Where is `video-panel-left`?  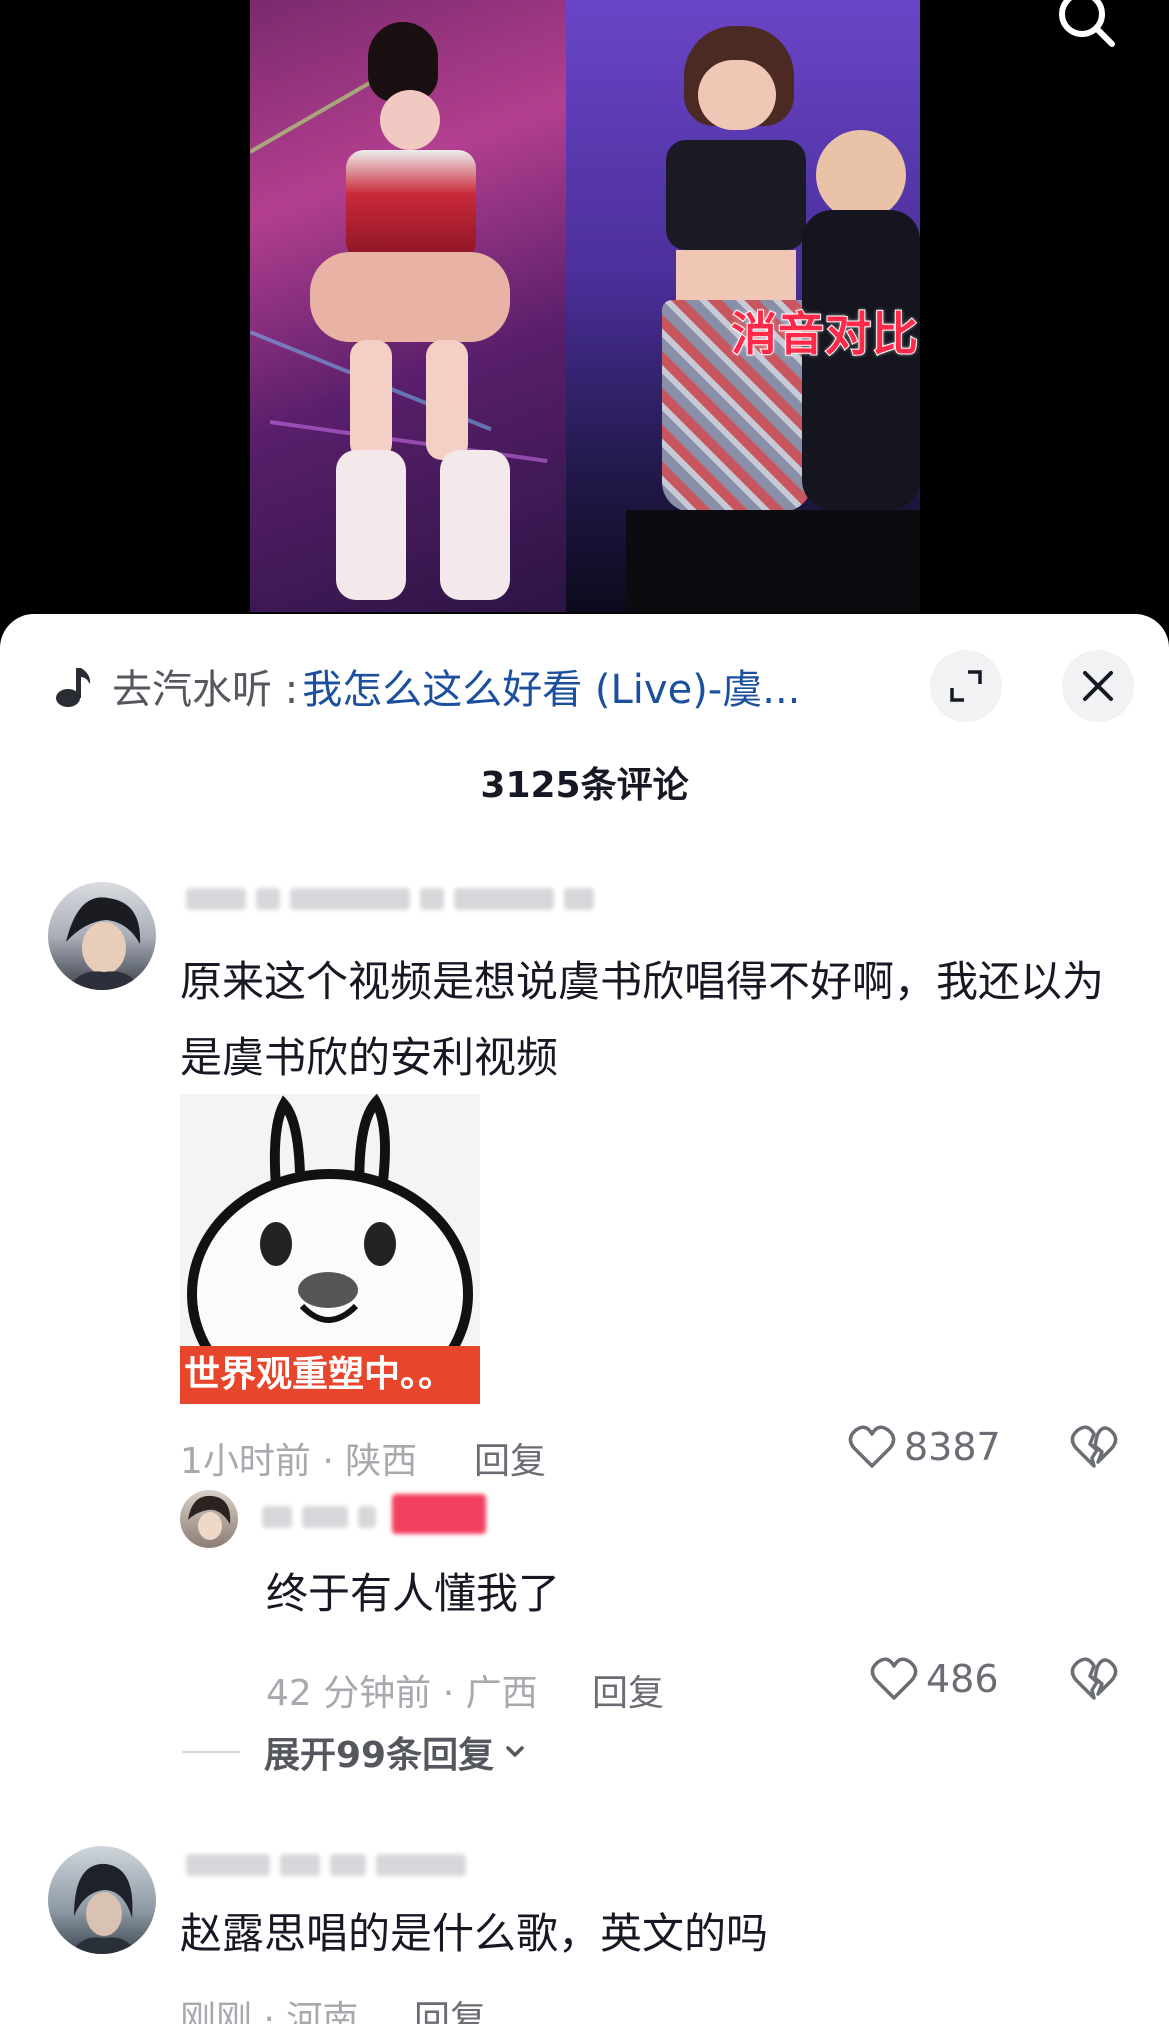 video-panel-left is located at coordinates (408, 306).